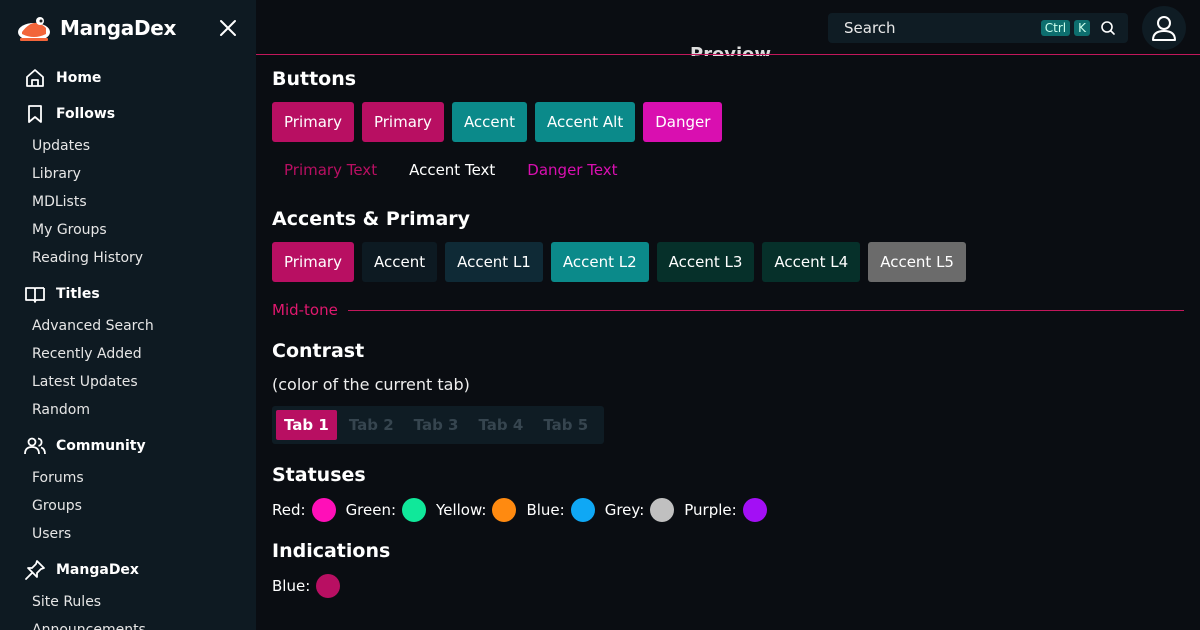  What do you see at coordinates (128, 623) in the screenshot?
I see `sidebar-item-announcements: Announcements` at bounding box center [128, 623].